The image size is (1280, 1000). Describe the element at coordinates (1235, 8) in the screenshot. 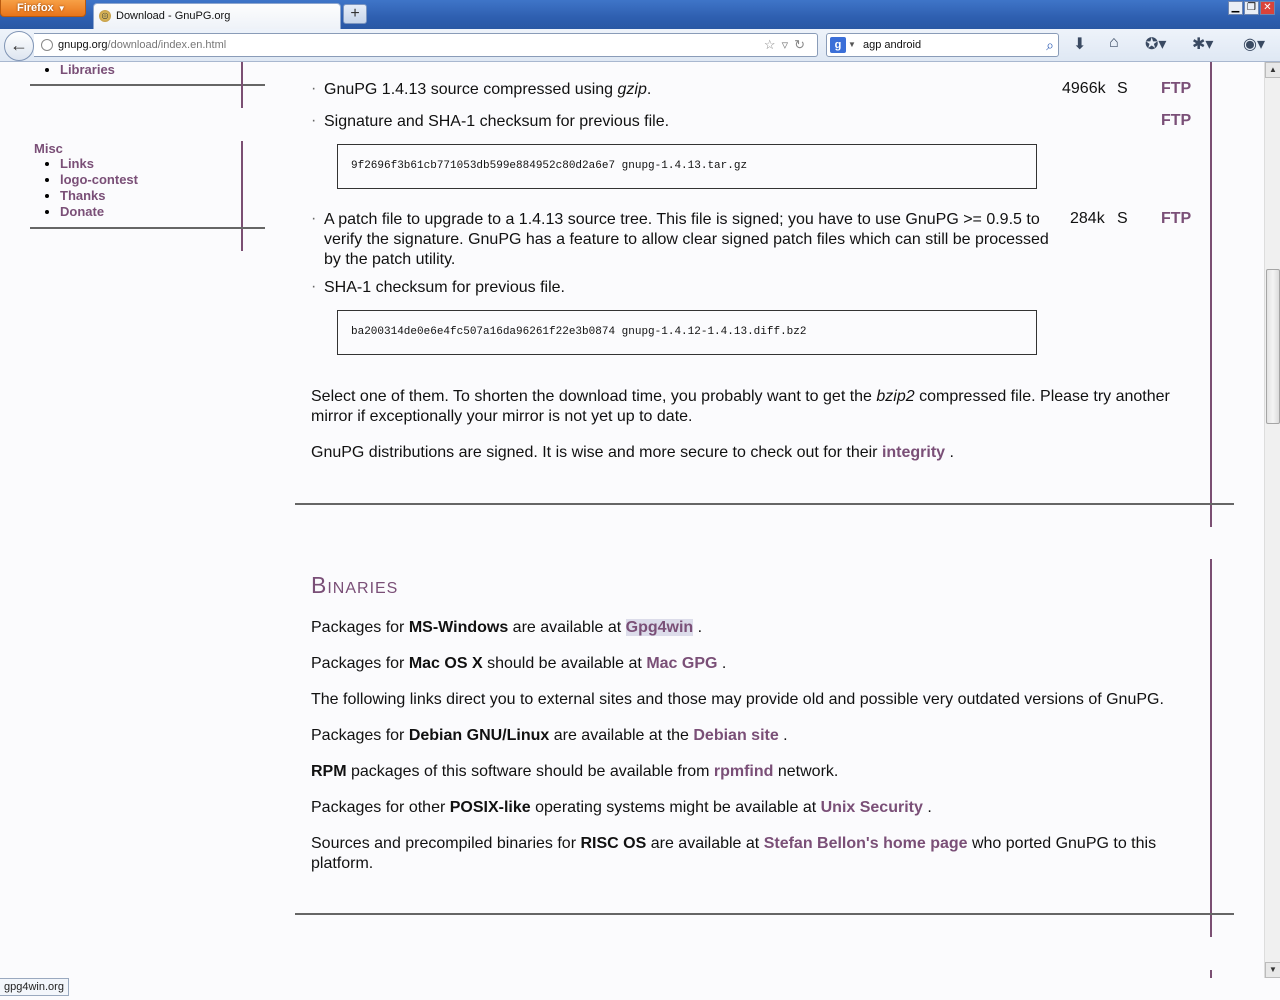

I see `minimize-icon: ▁` at that location.